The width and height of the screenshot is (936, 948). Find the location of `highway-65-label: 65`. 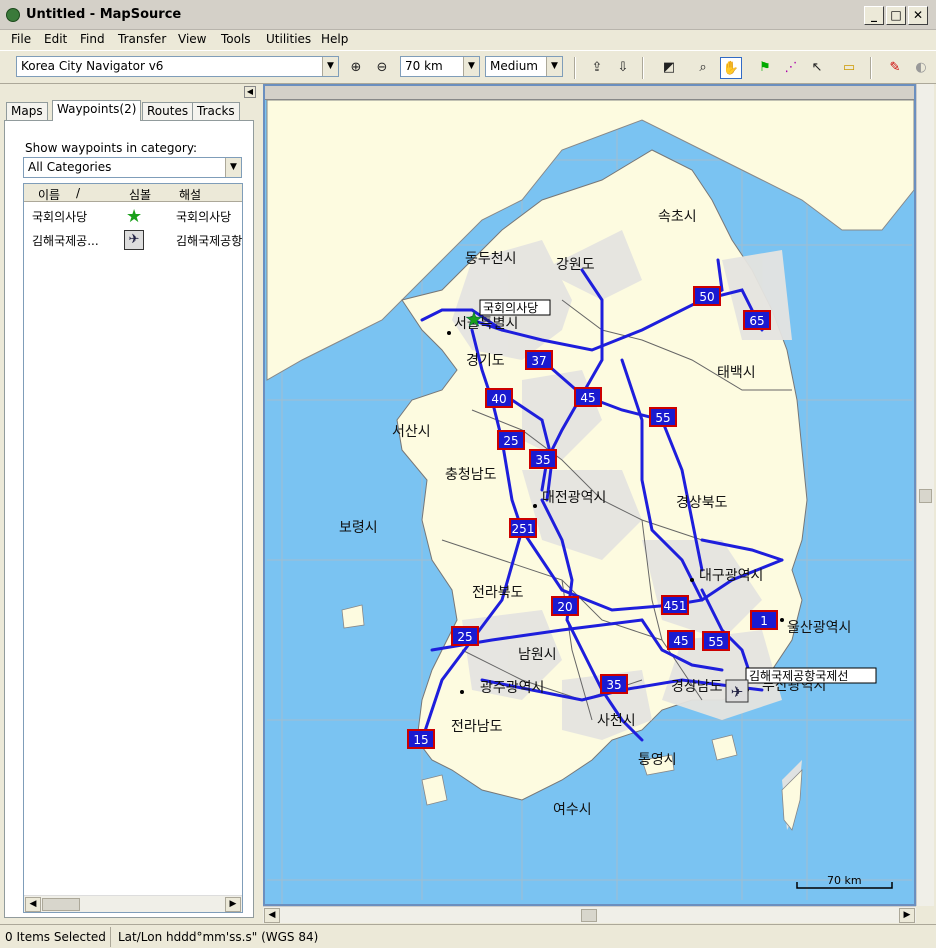

highway-65-label: 65 is located at coordinates (756, 321).